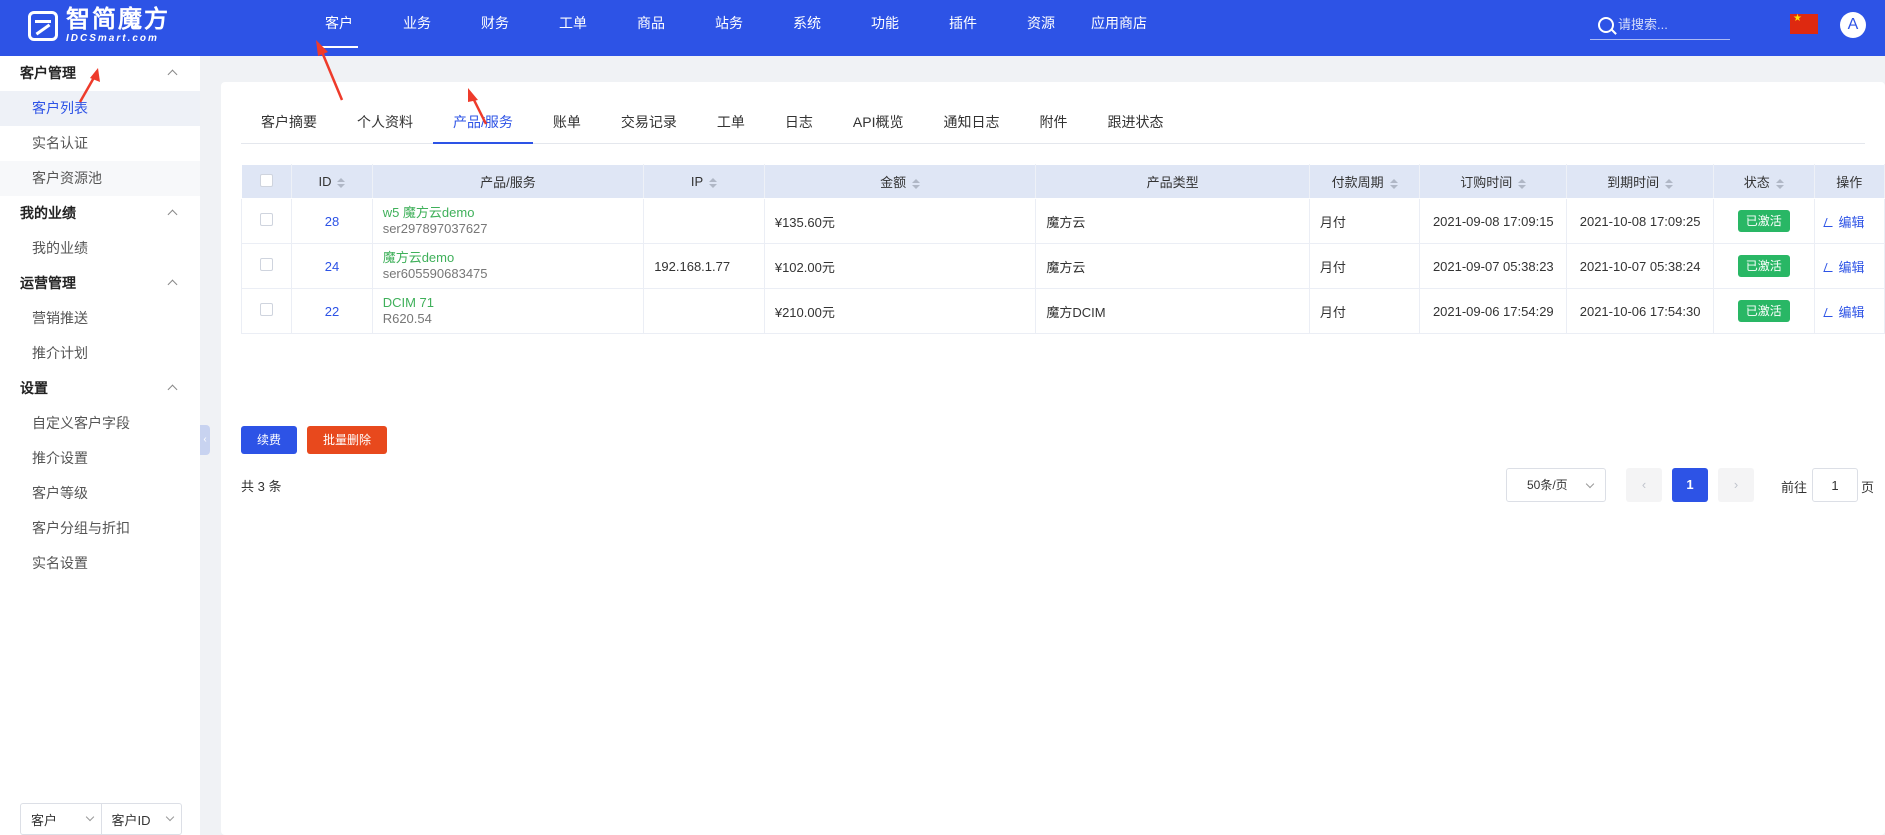 The height and width of the screenshot is (835, 1885). I want to click on topnav-plugin: 插件, so click(963, 24).